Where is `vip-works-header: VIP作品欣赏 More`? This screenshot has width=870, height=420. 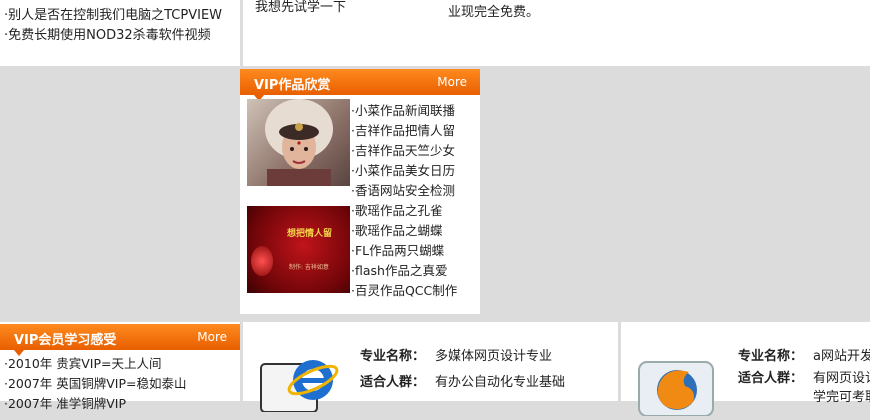
vip-works-header: VIP作品欣赏 More is located at coordinates (360, 85).